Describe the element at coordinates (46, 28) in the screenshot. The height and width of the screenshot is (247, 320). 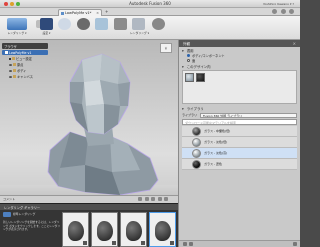
I see `setup-button: 設定 ▾` at that location.